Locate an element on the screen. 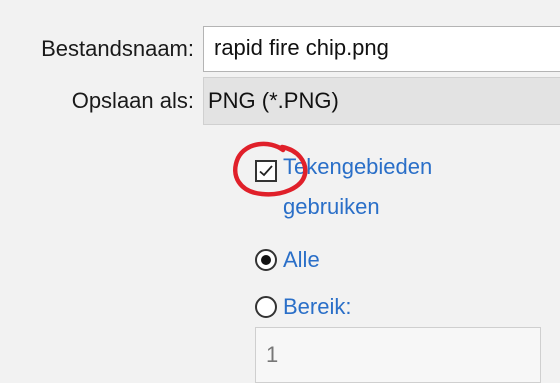 The width and height of the screenshot is (560, 383). use-artboards-label: Tekengebieden gebruiken is located at coordinates (383, 187).